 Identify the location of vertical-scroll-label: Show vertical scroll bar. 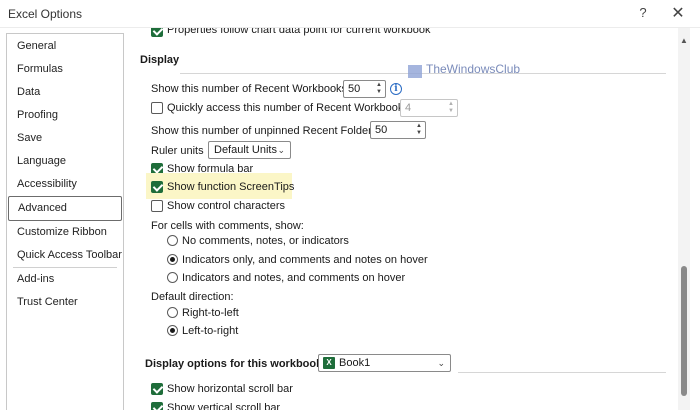
(224, 406).